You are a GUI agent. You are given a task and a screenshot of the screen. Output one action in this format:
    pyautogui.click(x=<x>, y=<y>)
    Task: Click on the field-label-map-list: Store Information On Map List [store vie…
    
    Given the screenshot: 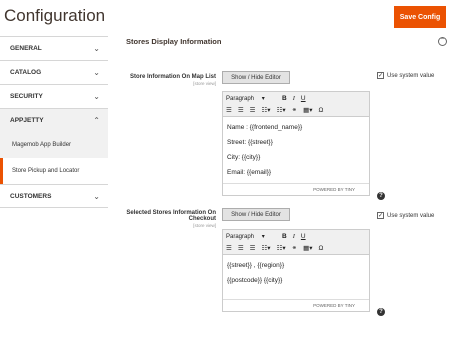 What is the action you would take?
    pyautogui.click(x=164, y=80)
    